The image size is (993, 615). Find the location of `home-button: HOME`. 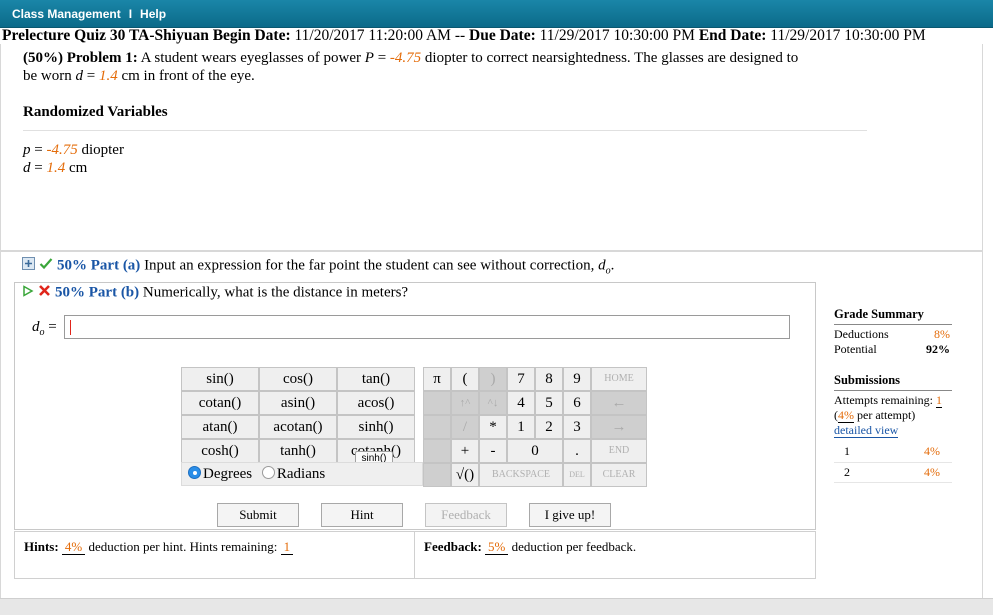

home-button: HOME is located at coordinates (619, 379).